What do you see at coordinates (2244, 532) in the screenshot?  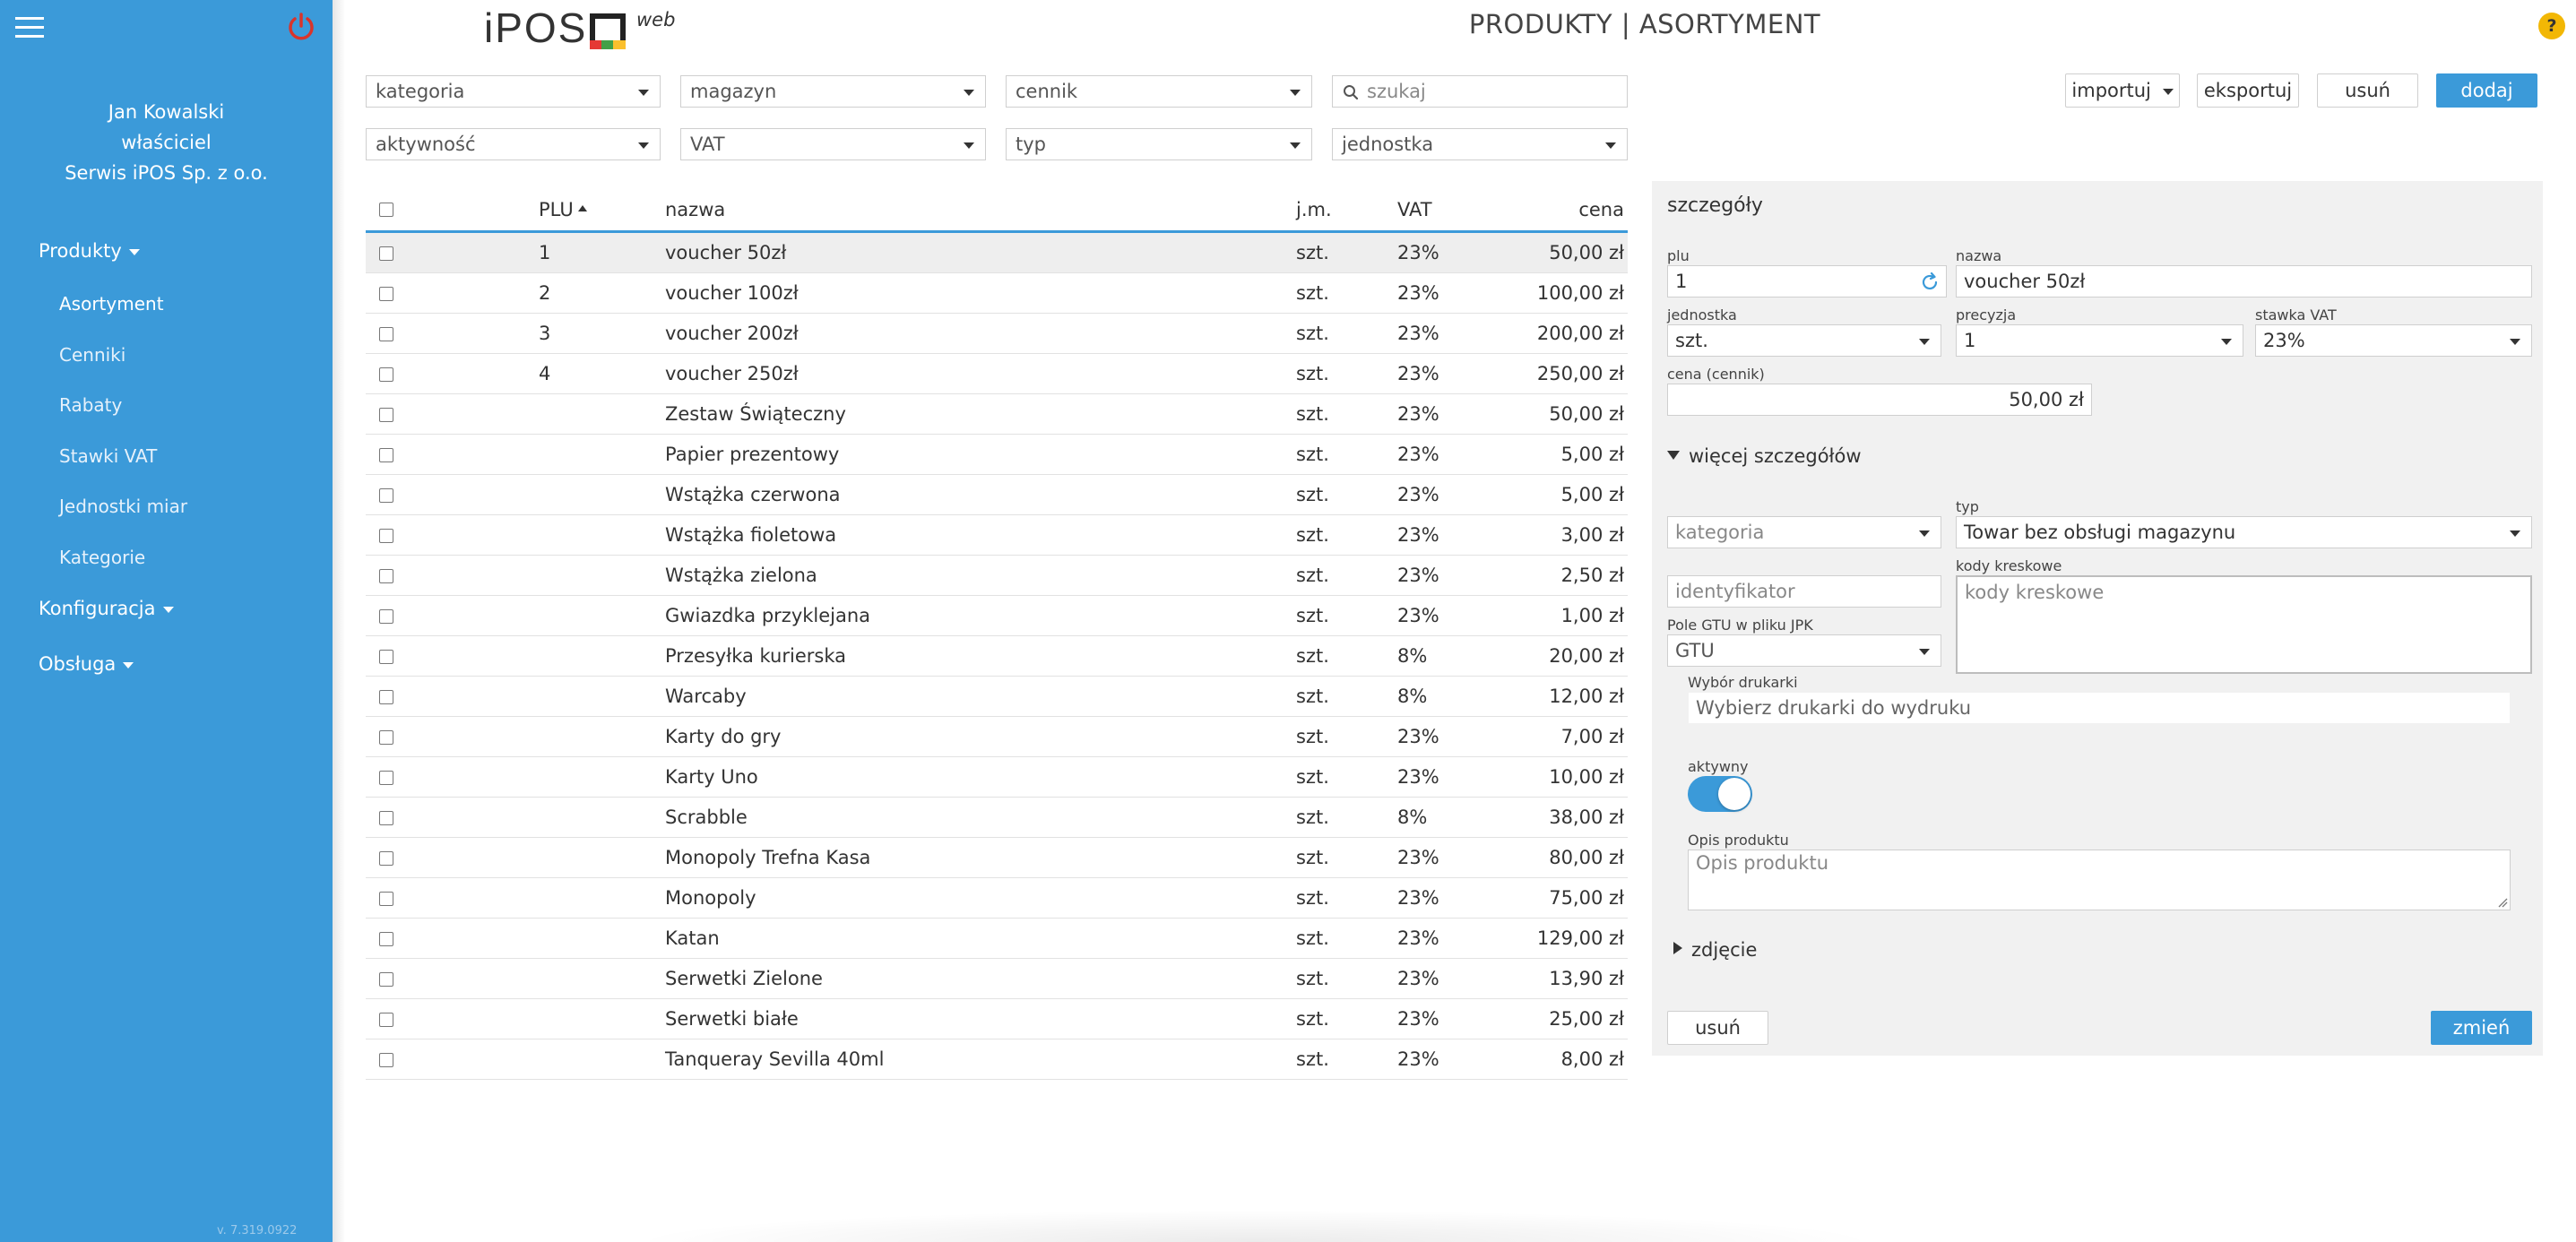 I see `typ-select: Towar bez obsługi magazynu` at bounding box center [2244, 532].